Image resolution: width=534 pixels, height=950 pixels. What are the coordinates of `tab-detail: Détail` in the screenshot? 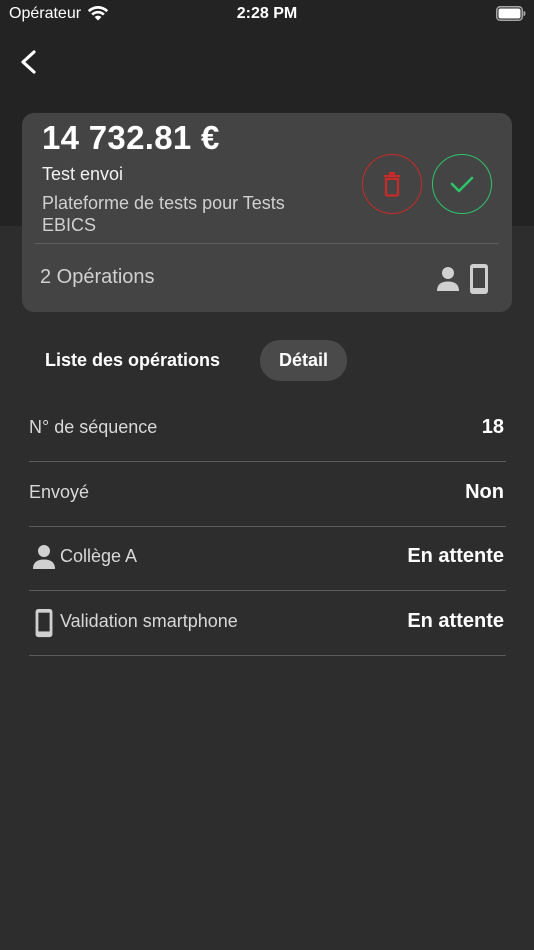 It's located at (303, 360).